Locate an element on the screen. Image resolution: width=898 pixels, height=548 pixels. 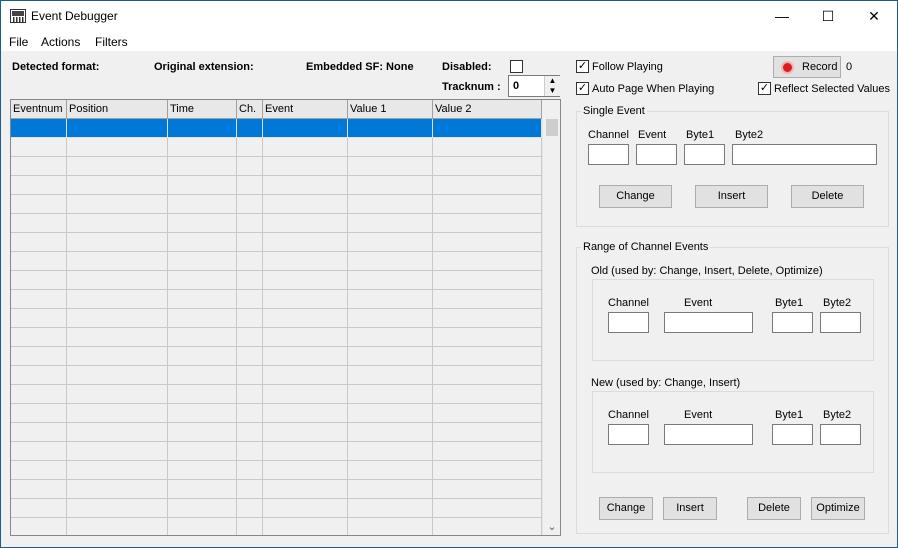
new-event-input is located at coordinates (708, 434).